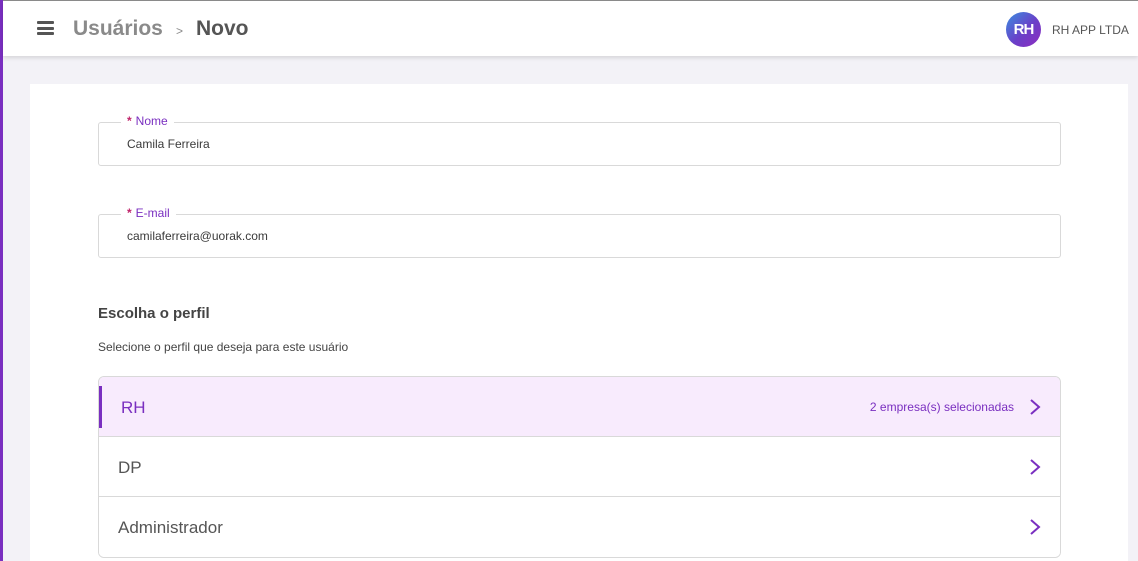 The height and width of the screenshot is (561, 1138). Describe the element at coordinates (152, 213) in the screenshot. I see `email-label-text: E-mail` at that location.